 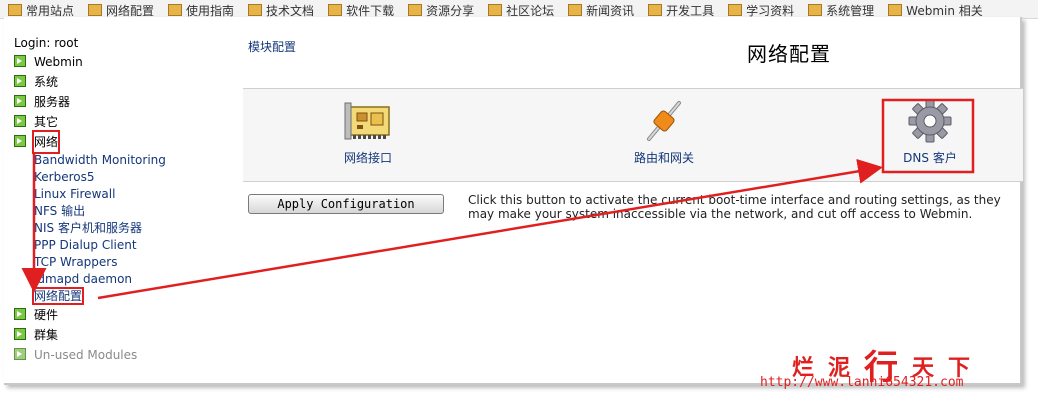 I want to click on tile-network-interfaces: 网络接口, so click(x=368, y=132).